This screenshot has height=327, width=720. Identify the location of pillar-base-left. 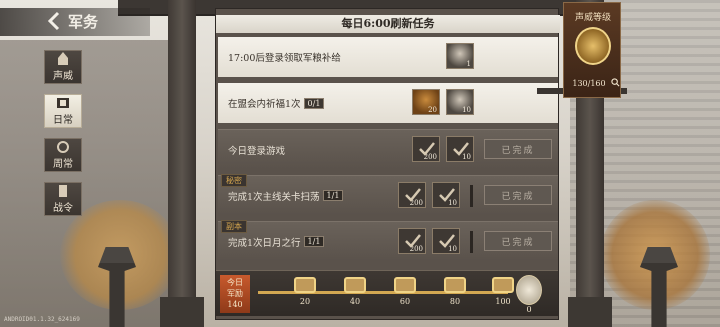
(182, 312).